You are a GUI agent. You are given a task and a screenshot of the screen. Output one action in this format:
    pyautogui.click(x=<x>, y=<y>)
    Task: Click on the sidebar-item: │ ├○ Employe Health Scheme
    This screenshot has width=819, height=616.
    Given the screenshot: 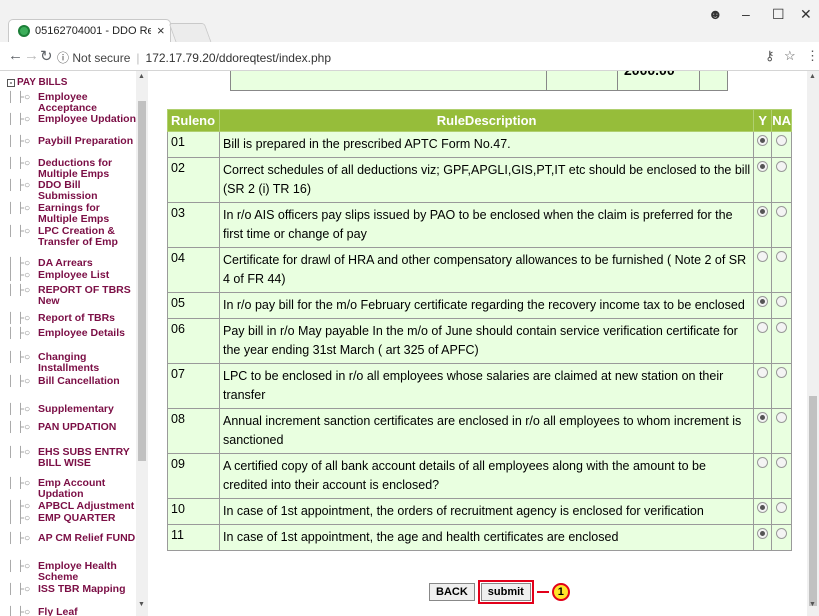 What is the action you would take?
    pyautogui.click(x=73, y=572)
    